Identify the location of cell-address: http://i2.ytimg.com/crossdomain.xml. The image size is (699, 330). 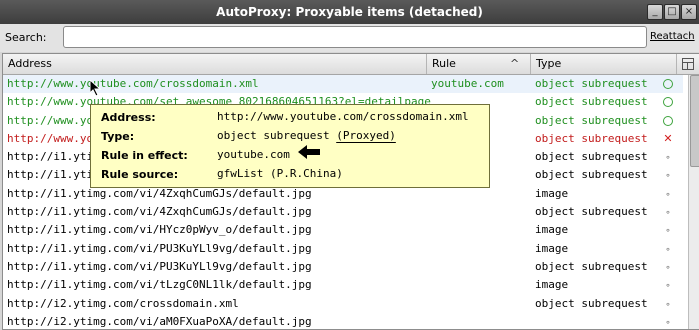
(123, 303).